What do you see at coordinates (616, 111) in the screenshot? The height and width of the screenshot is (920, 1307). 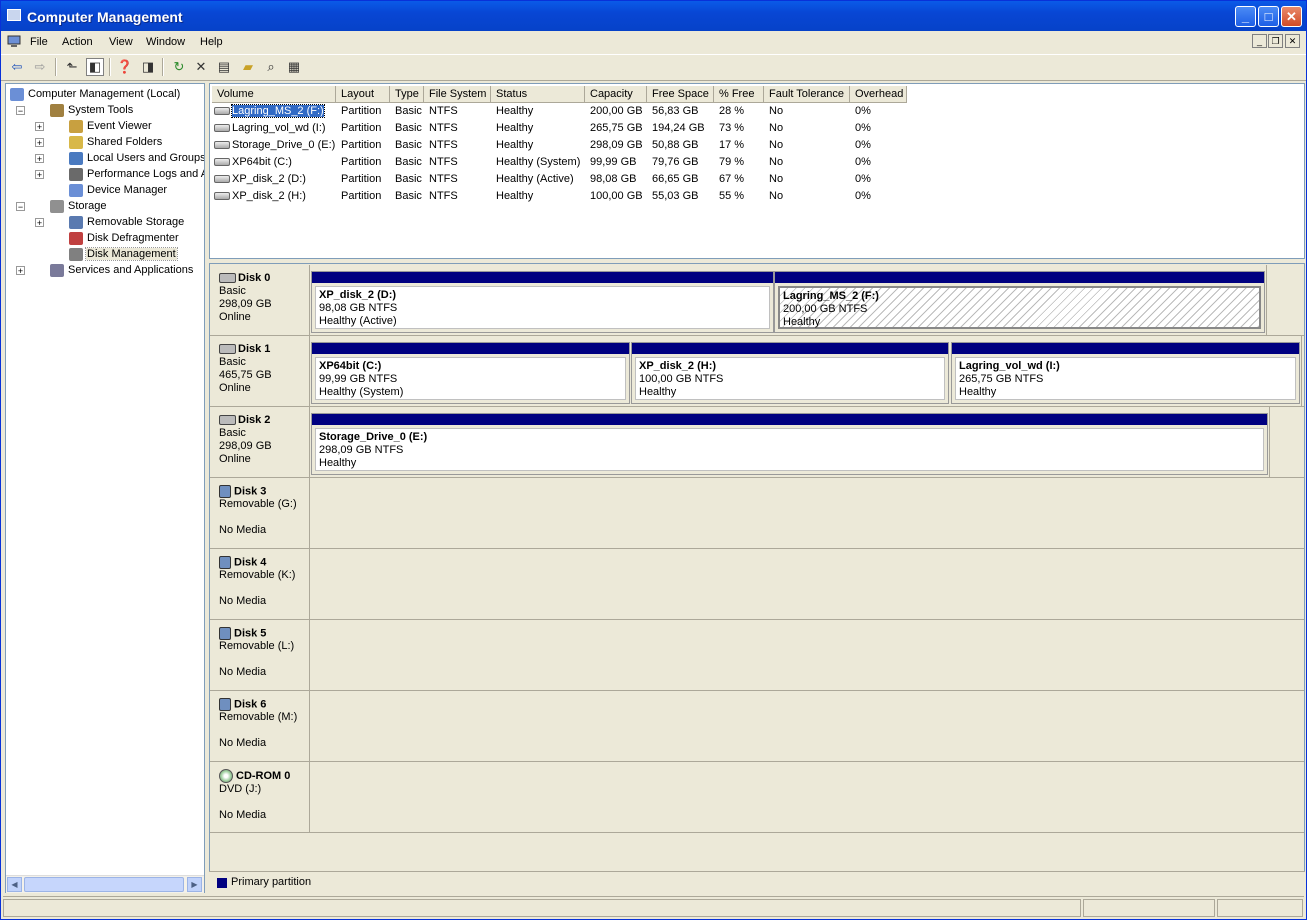 I see `table-cell: 200,00 GB` at bounding box center [616, 111].